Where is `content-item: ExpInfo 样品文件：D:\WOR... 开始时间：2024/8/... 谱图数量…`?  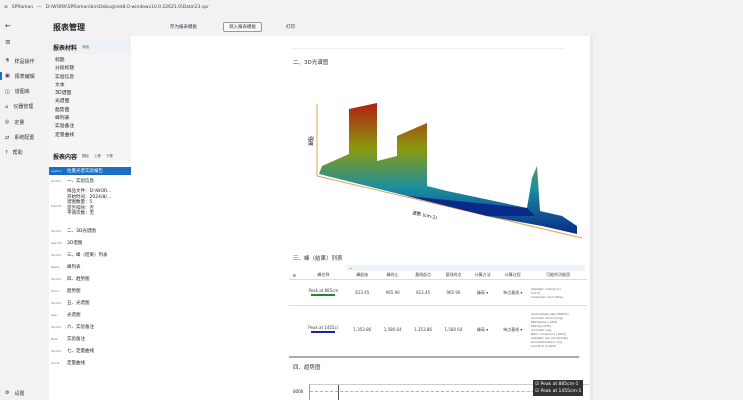
content-item: ExpInfo 样品文件：D:\WOR... 开始时间：2024/8/... 谱图数量… is located at coordinates (90, 206).